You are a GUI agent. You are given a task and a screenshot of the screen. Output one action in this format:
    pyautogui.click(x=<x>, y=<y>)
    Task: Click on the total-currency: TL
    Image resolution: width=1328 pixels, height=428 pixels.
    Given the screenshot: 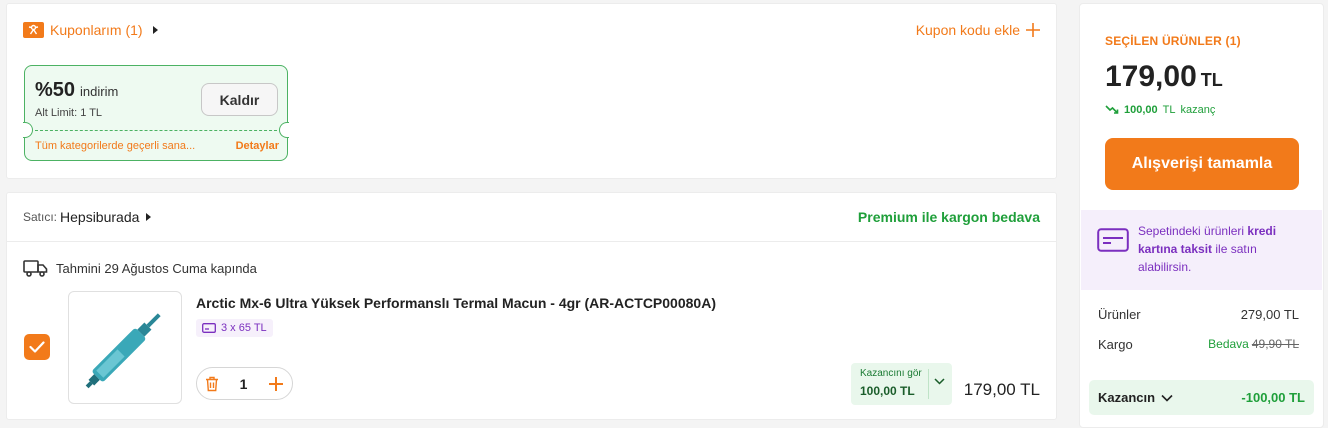 What is the action you would take?
    pyautogui.click(x=1211, y=80)
    